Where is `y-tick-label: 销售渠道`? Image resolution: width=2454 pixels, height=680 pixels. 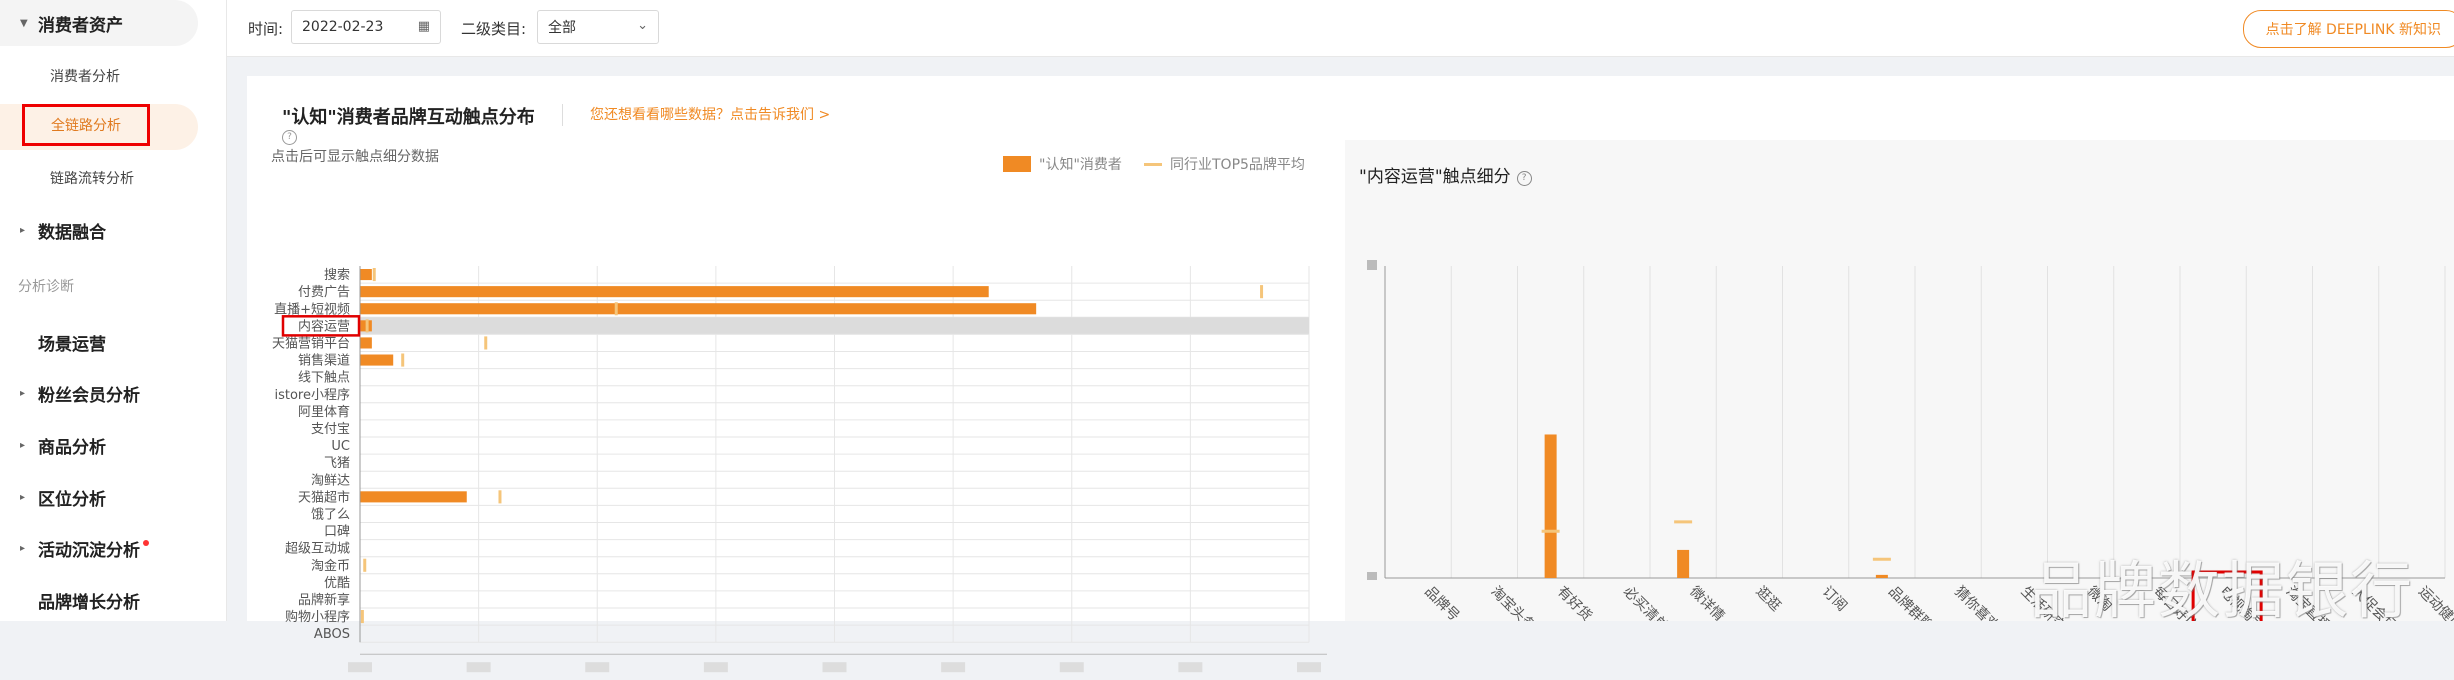
y-tick-label: 销售渠道 is located at coordinates (324, 361).